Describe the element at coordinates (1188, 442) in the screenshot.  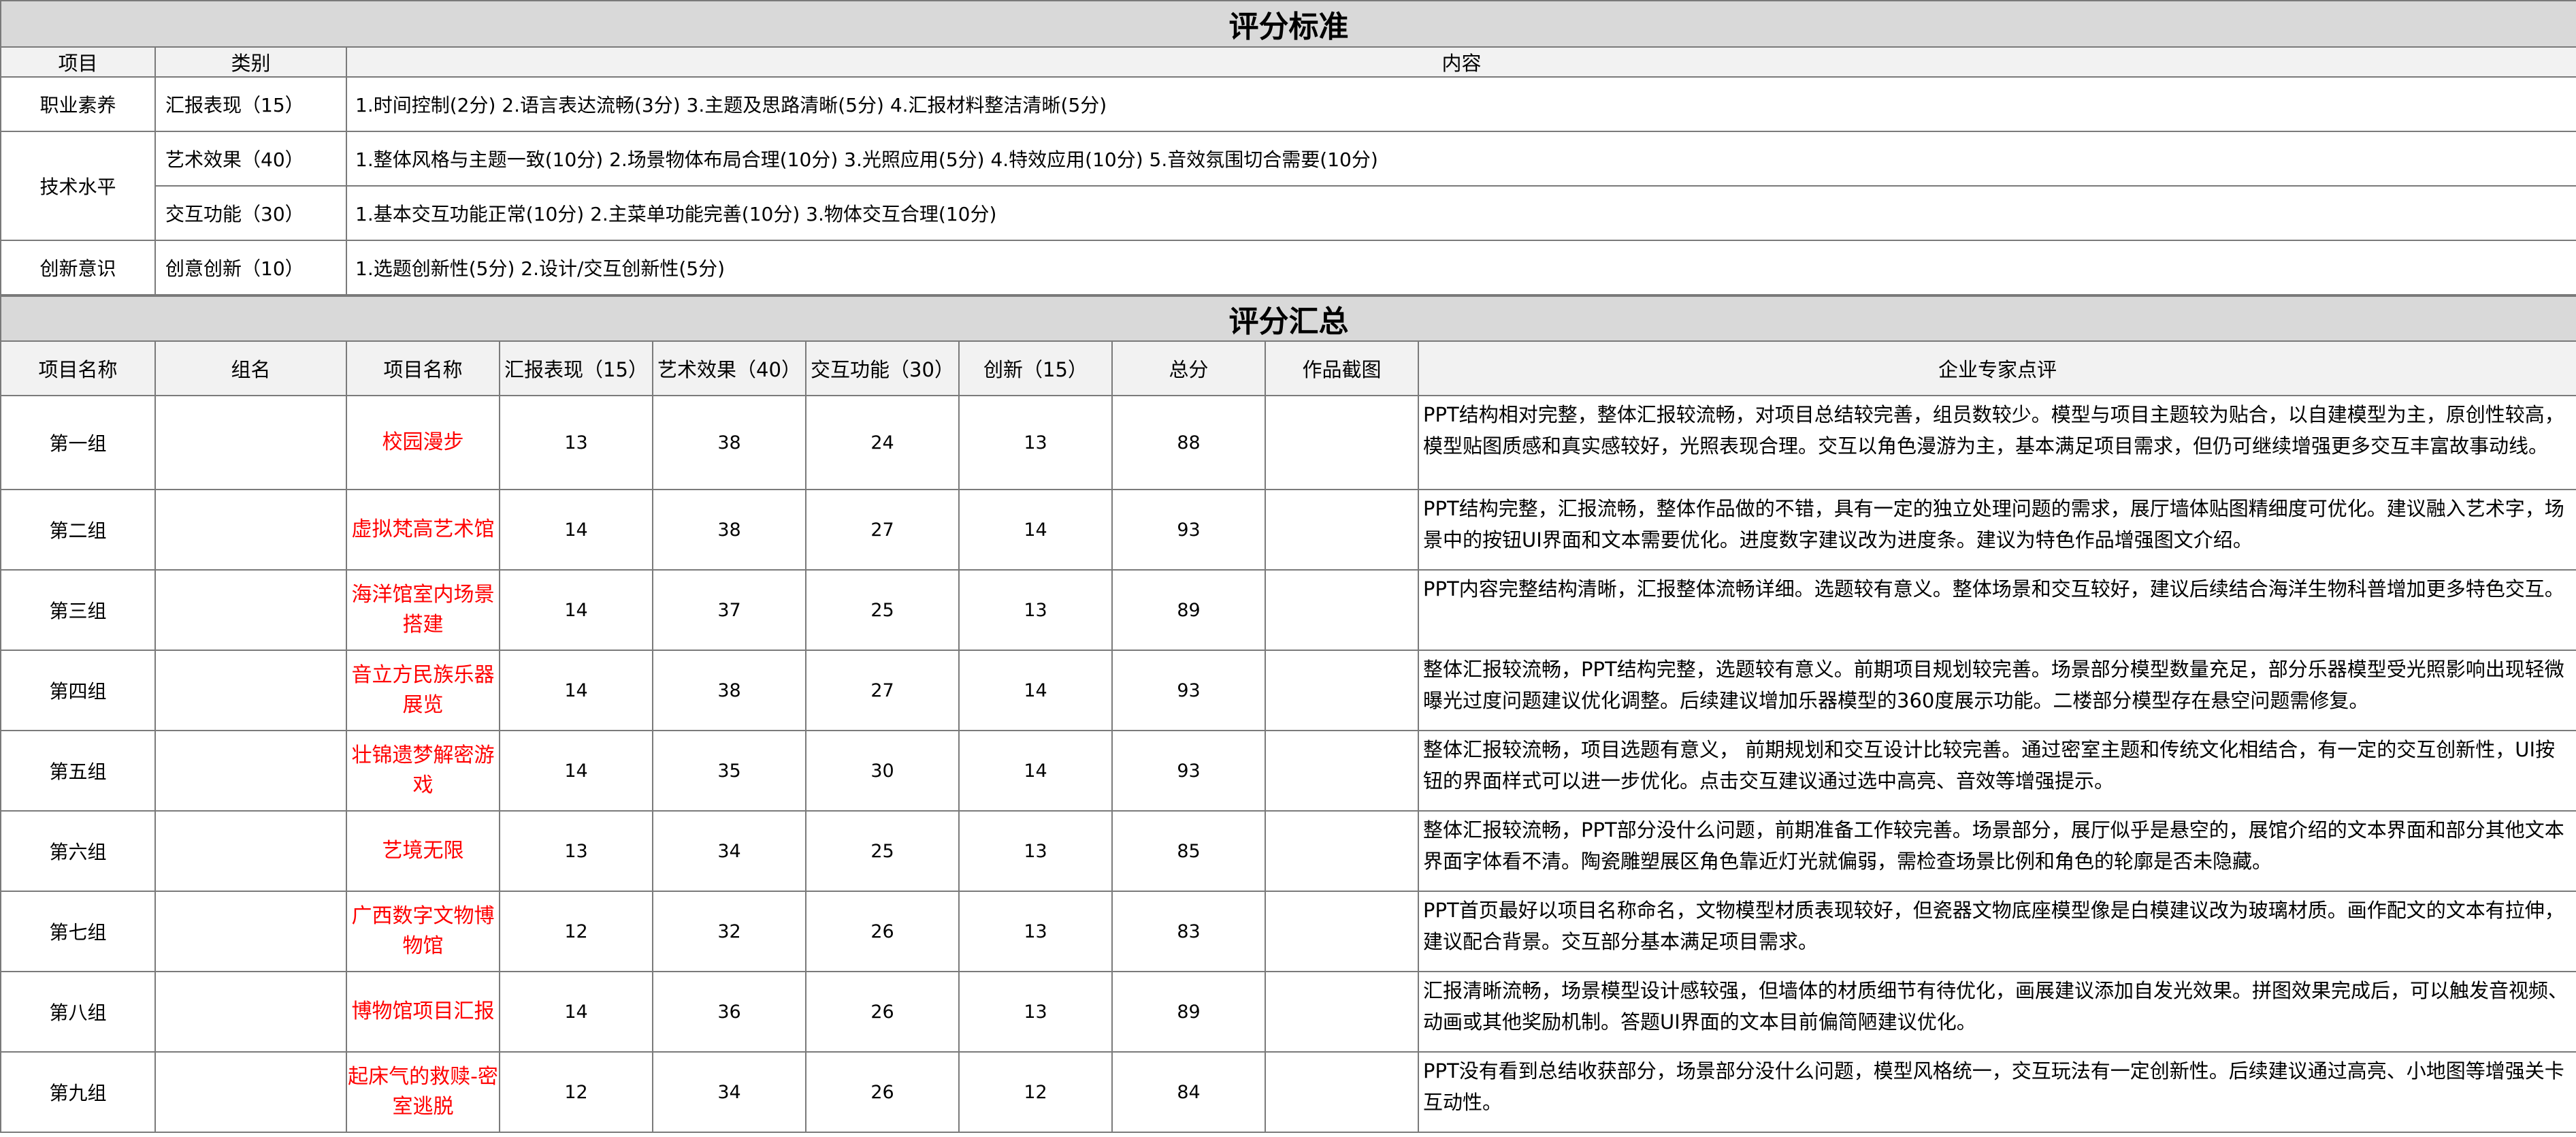
I see `score-total: 88` at that location.